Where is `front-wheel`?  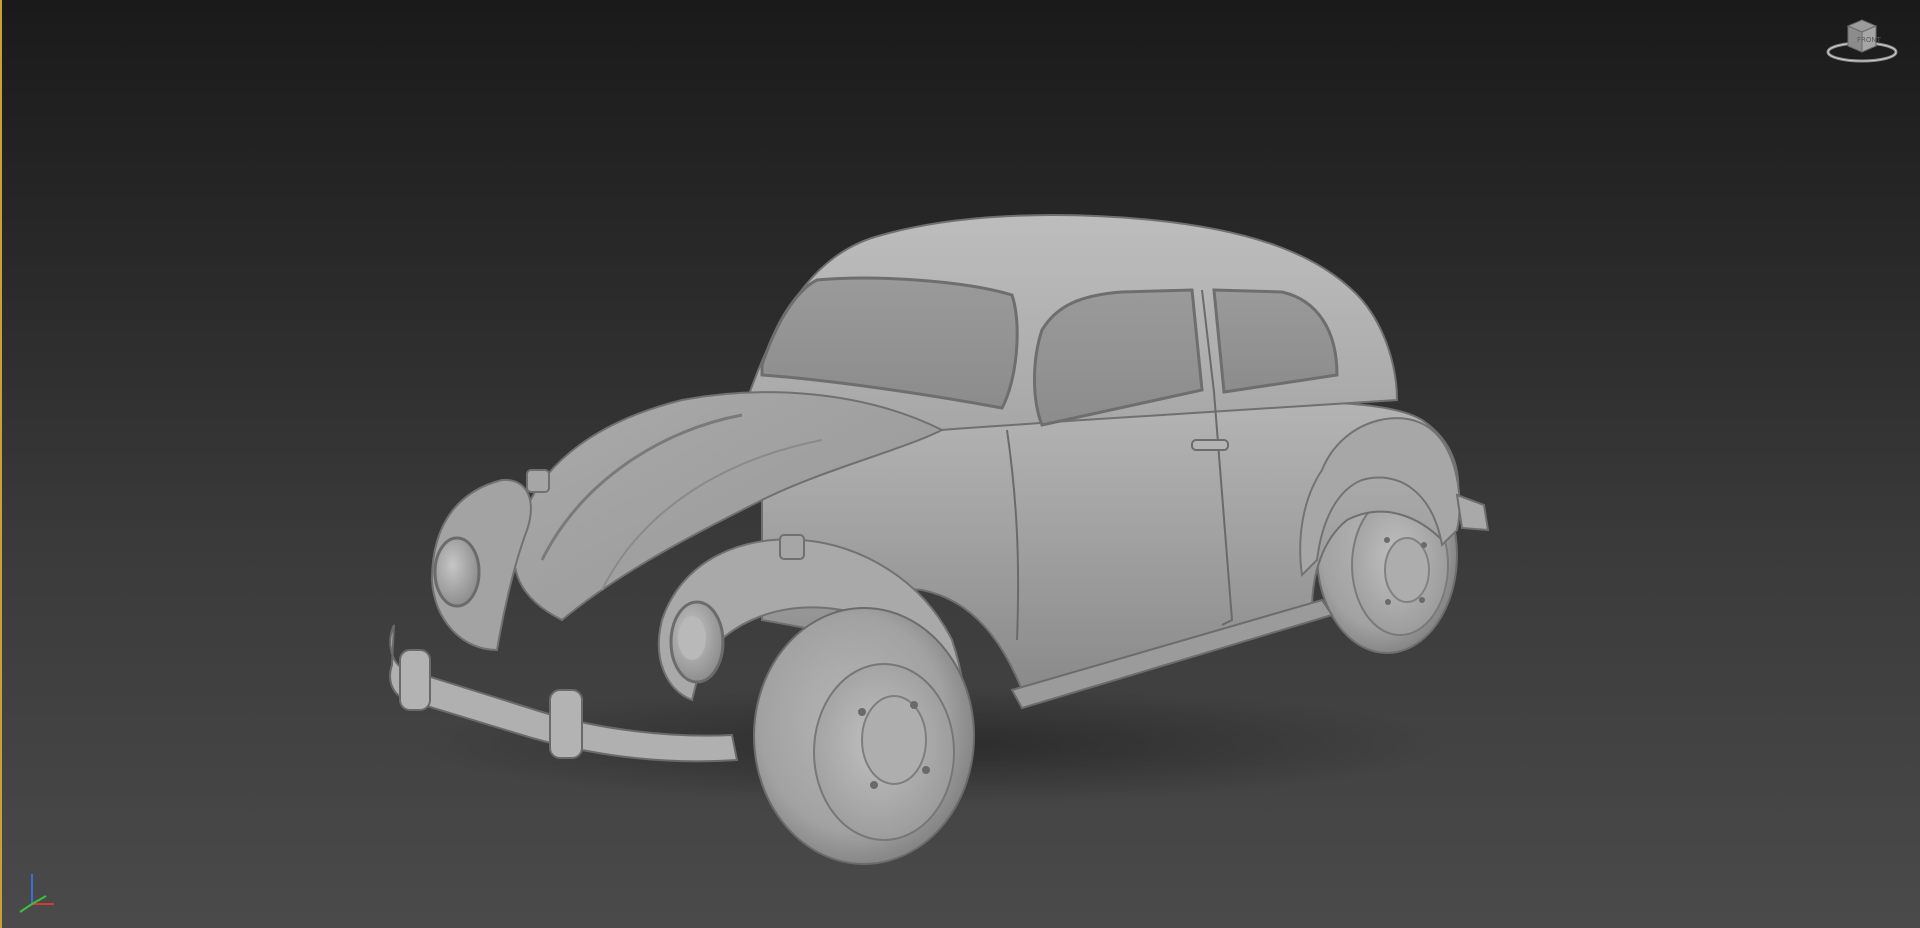
front-wheel is located at coordinates (864, 736).